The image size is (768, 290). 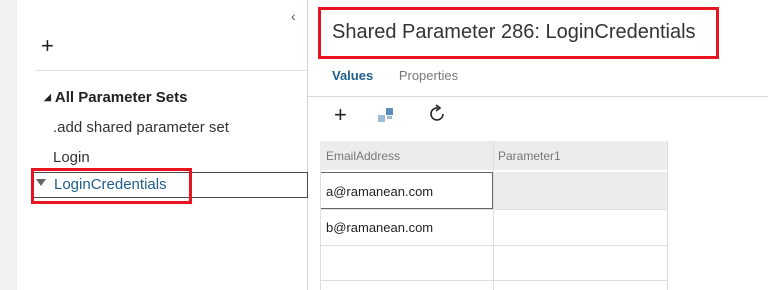 I want to click on tab-properties: Properties, so click(x=428, y=75).